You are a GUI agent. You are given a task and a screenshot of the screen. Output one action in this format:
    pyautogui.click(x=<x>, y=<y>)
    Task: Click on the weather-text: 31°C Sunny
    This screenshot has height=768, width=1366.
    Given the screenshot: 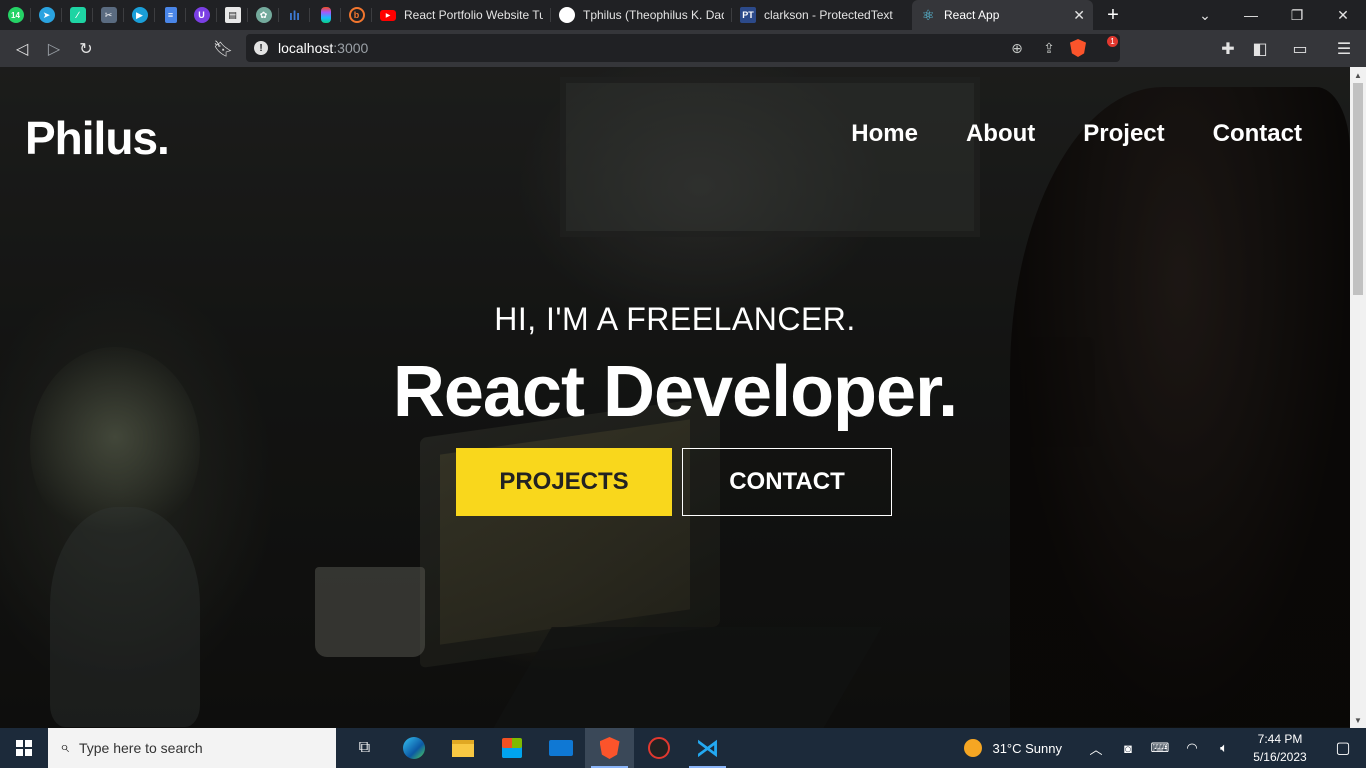 What is the action you would take?
    pyautogui.click(x=1027, y=748)
    